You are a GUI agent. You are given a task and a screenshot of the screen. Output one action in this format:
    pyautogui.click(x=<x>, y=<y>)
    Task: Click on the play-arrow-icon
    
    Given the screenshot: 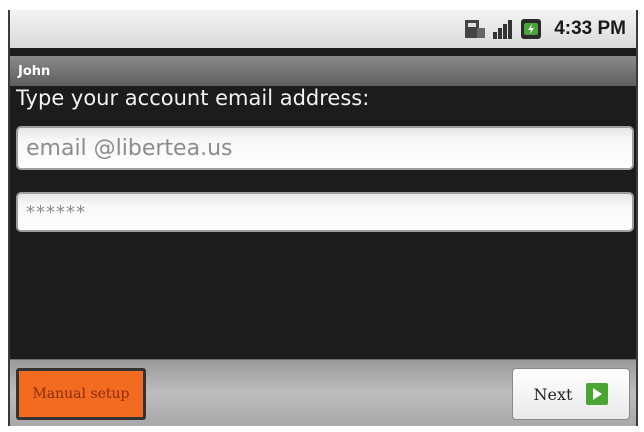 What is the action you would take?
    pyautogui.click(x=597, y=394)
    